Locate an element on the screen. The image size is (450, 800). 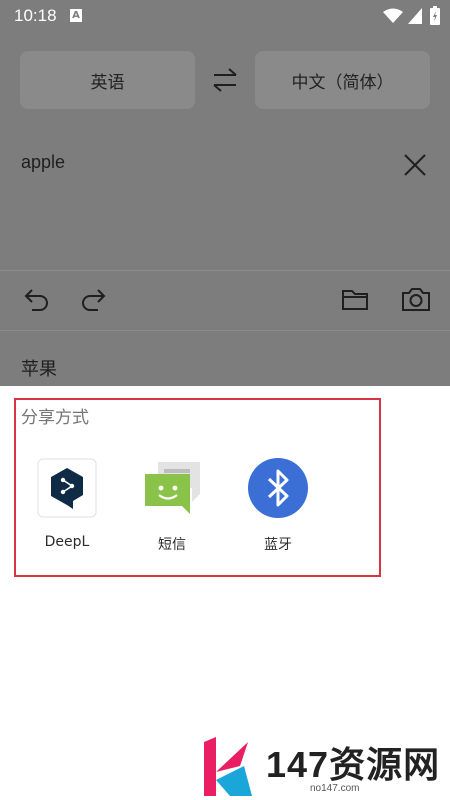
status-bar: 10:18 A is located at coordinates (225, 16).